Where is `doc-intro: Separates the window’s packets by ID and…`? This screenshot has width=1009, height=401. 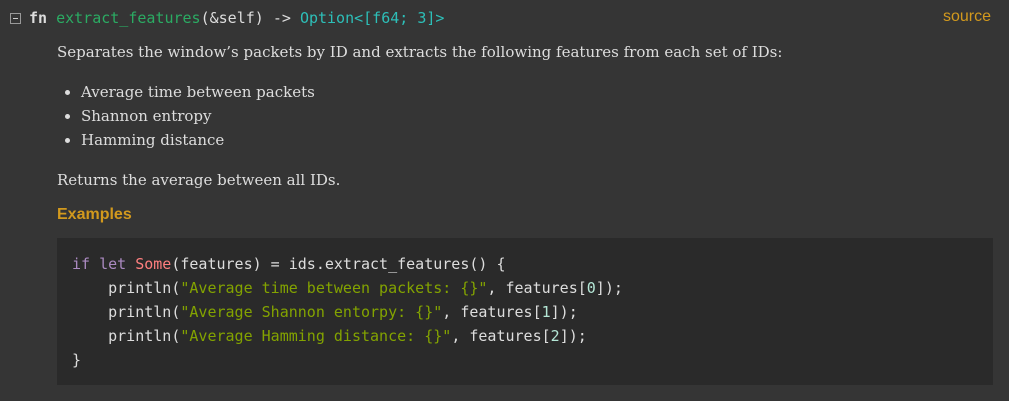
doc-intro: Separates the window’s packets by ID and… is located at coordinates (420, 52).